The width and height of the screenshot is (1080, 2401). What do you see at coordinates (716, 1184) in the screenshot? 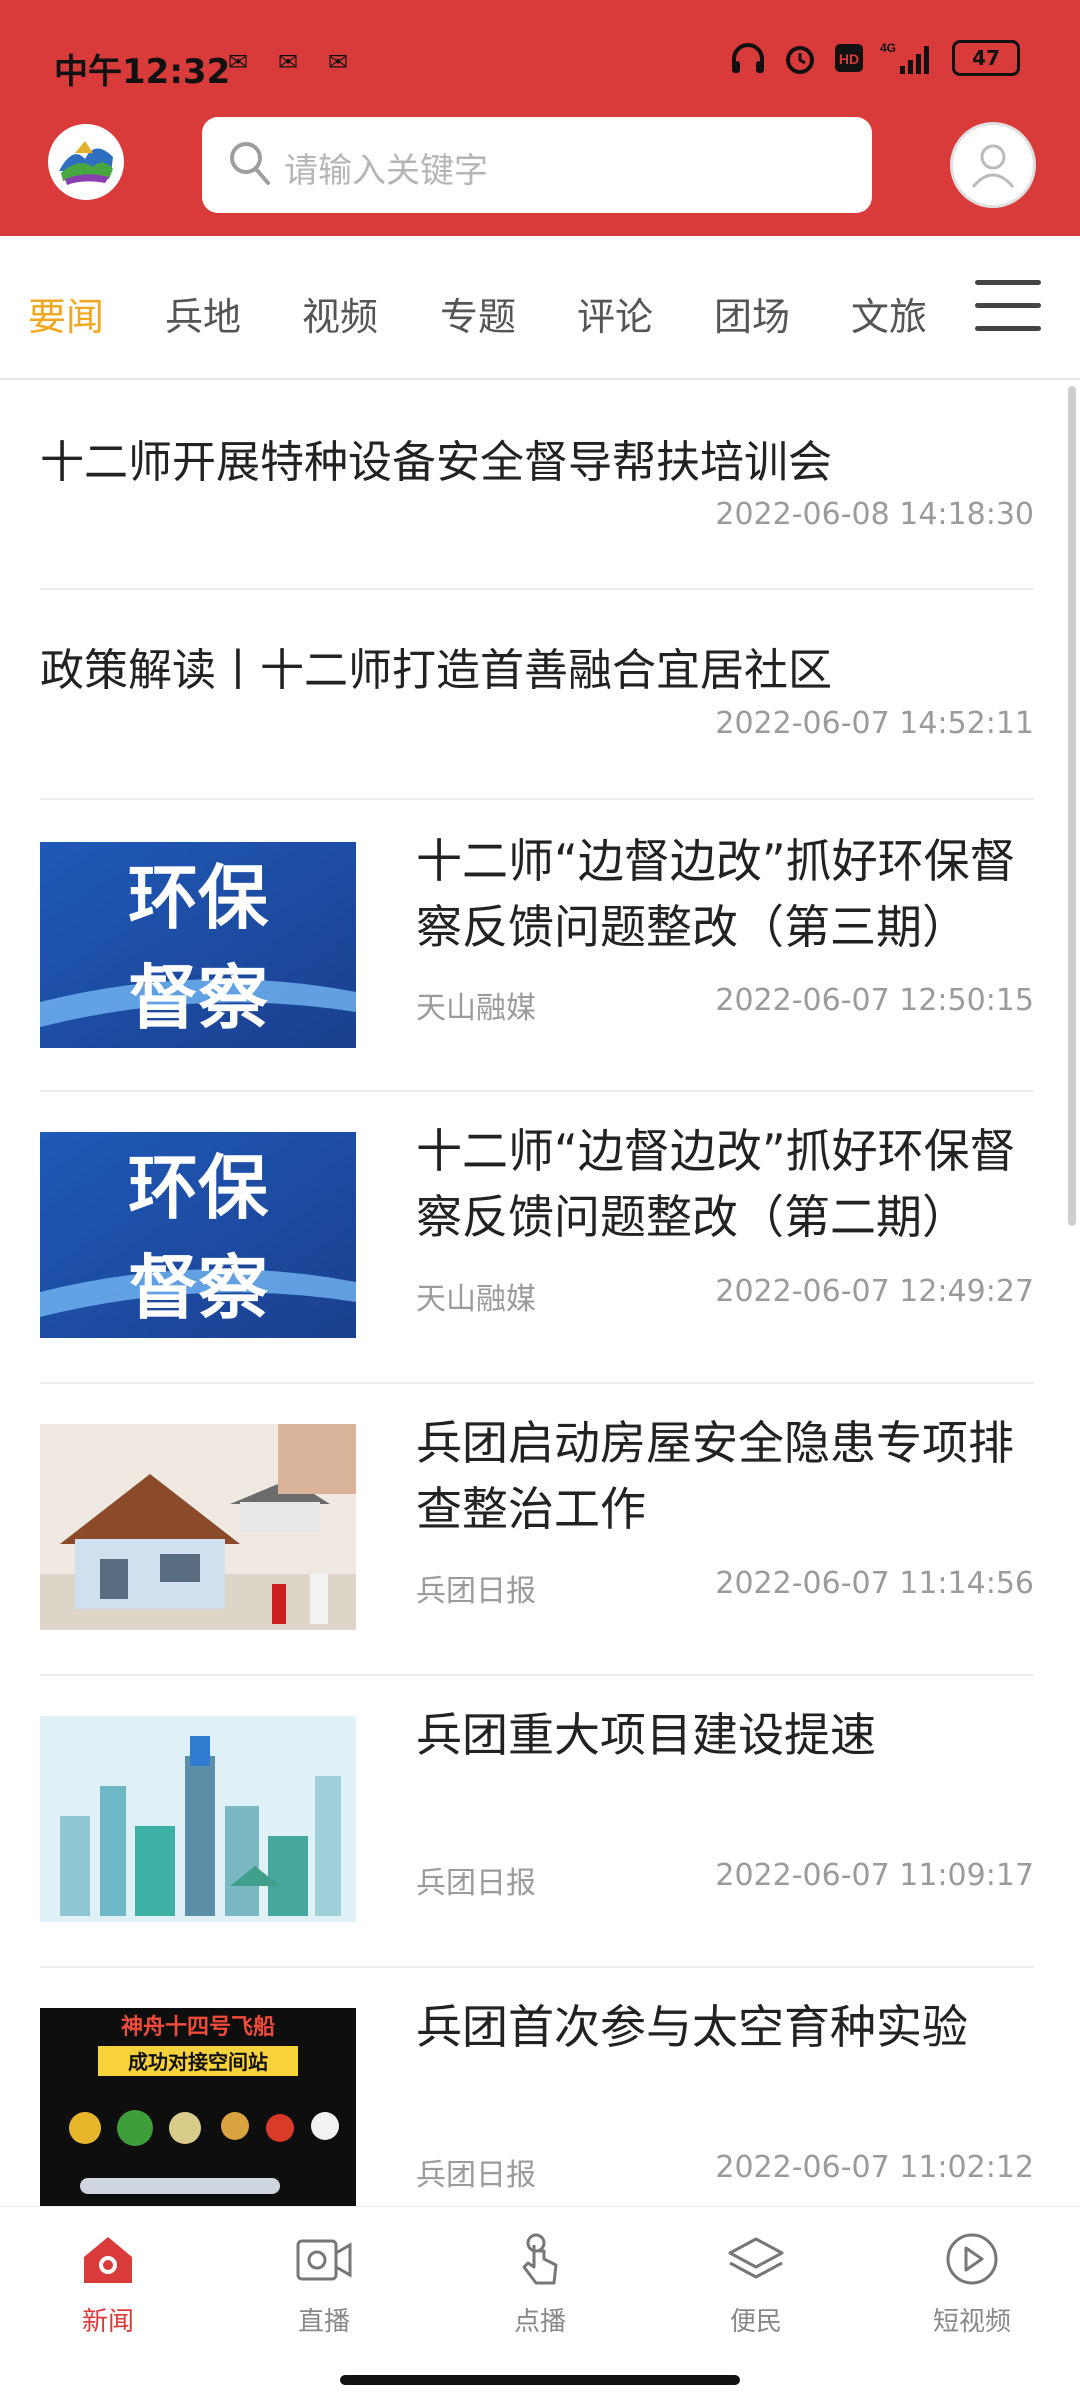
I see `news-title: 十二师“边督边改”抓好环保督察反馈问题整改（第二期）` at bounding box center [716, 1184].